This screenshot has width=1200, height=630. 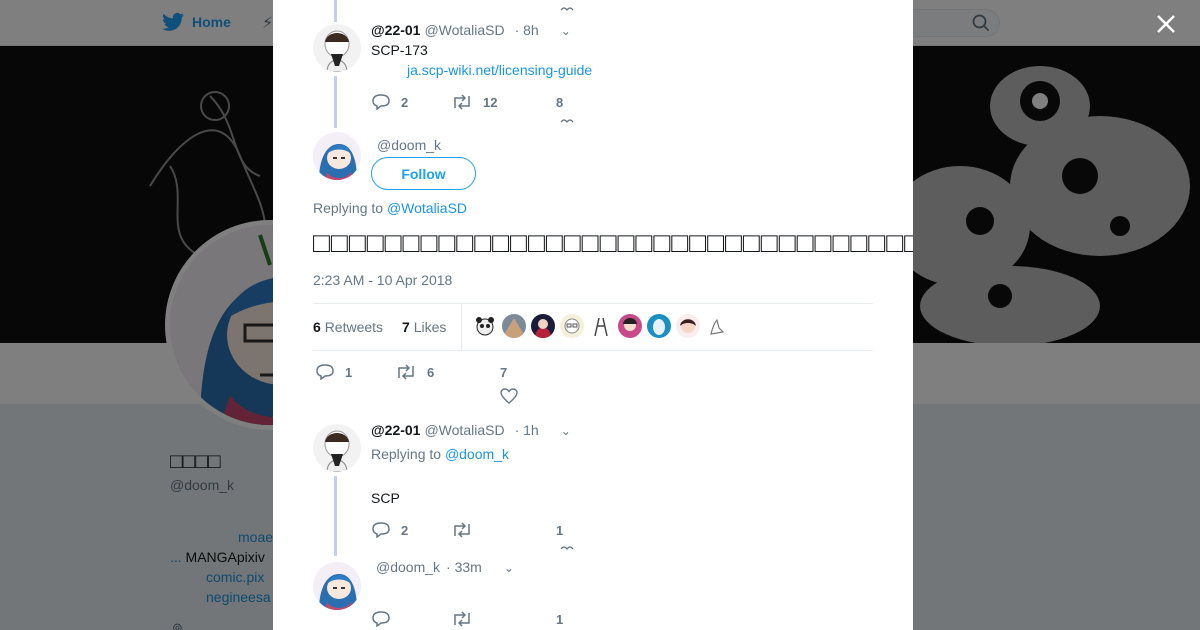 I want to click on tweet-actions: 1 6 7, so click(x=411, y=372).